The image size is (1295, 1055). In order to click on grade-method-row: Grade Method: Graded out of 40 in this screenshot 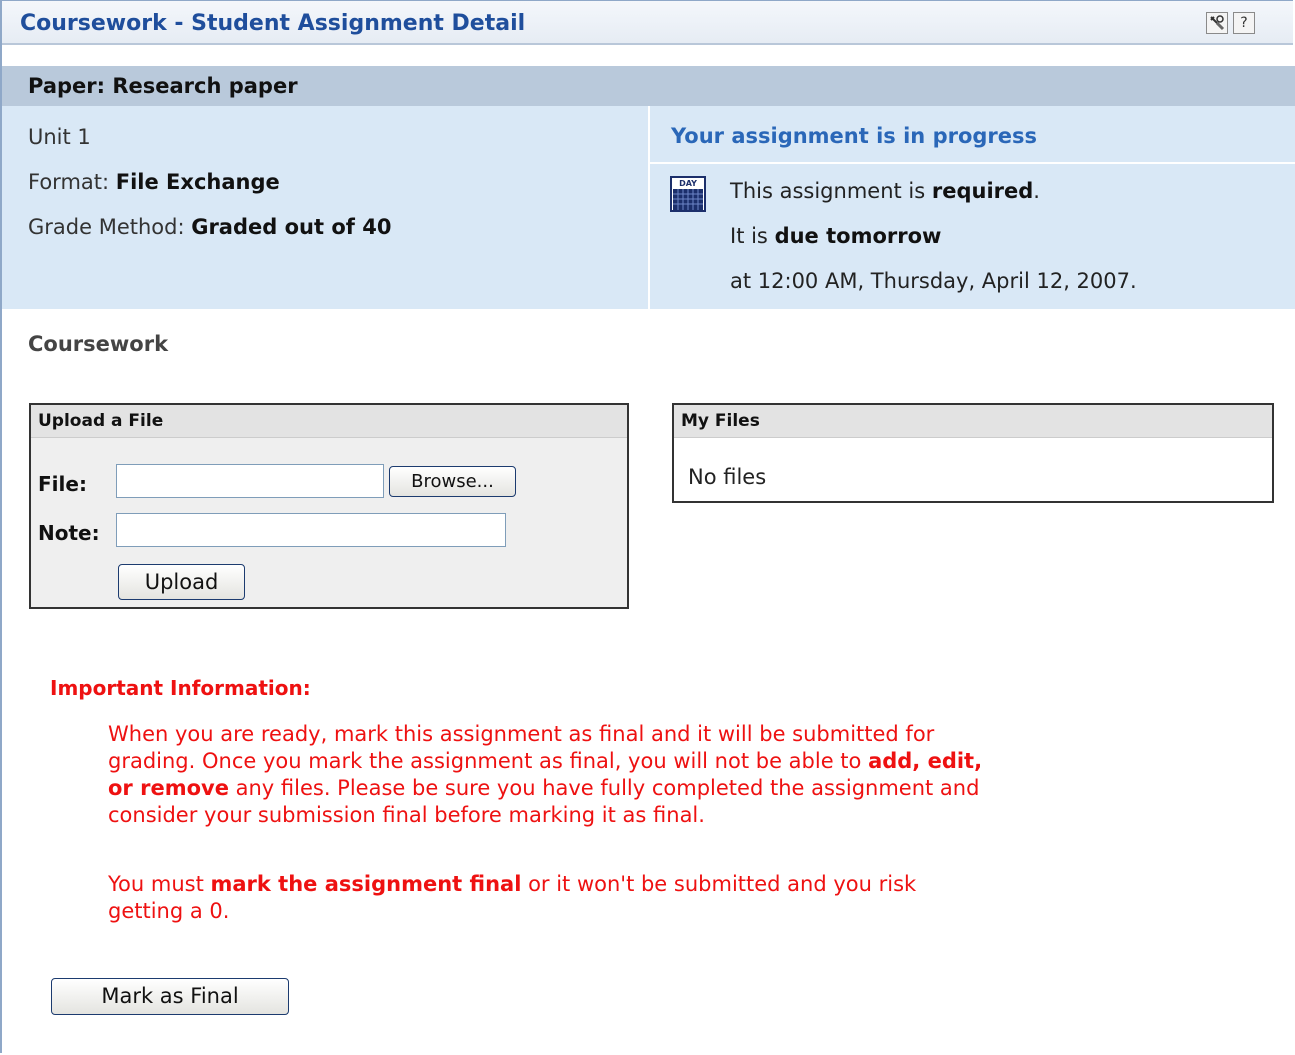, I will do `click(209, 227)`.